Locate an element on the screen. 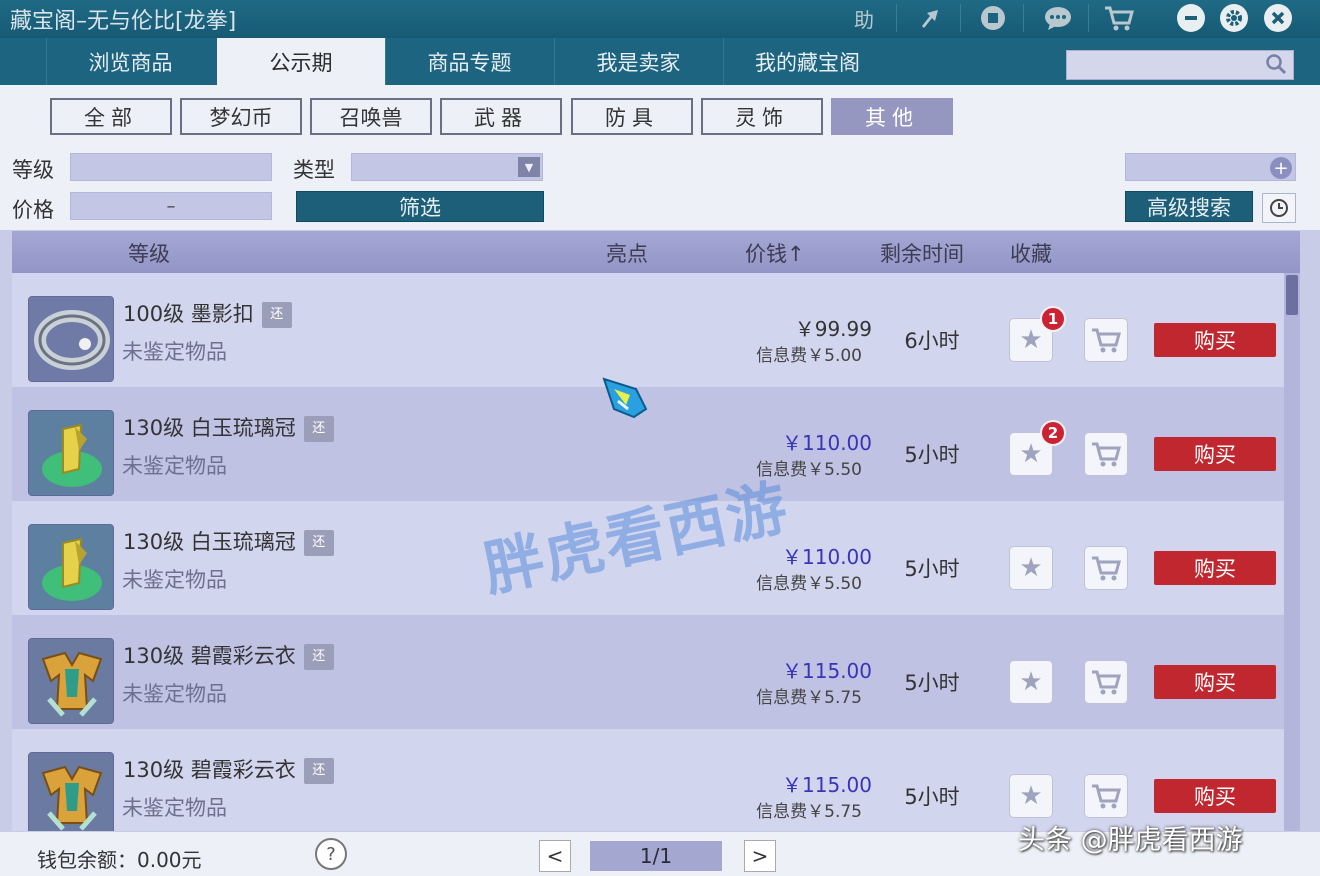 The image size is (1320, 876). tab-public-period: 公示期 is located at coordinates (301, 61).